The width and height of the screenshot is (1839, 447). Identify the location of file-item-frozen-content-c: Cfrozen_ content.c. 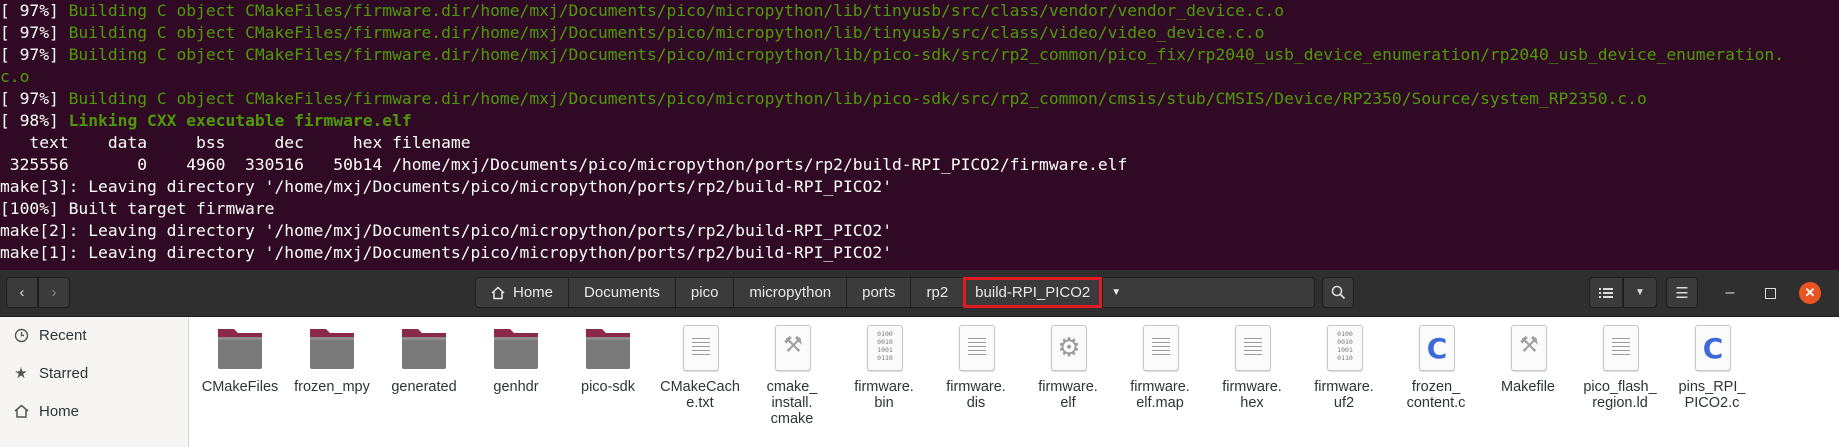
(1436, 367).